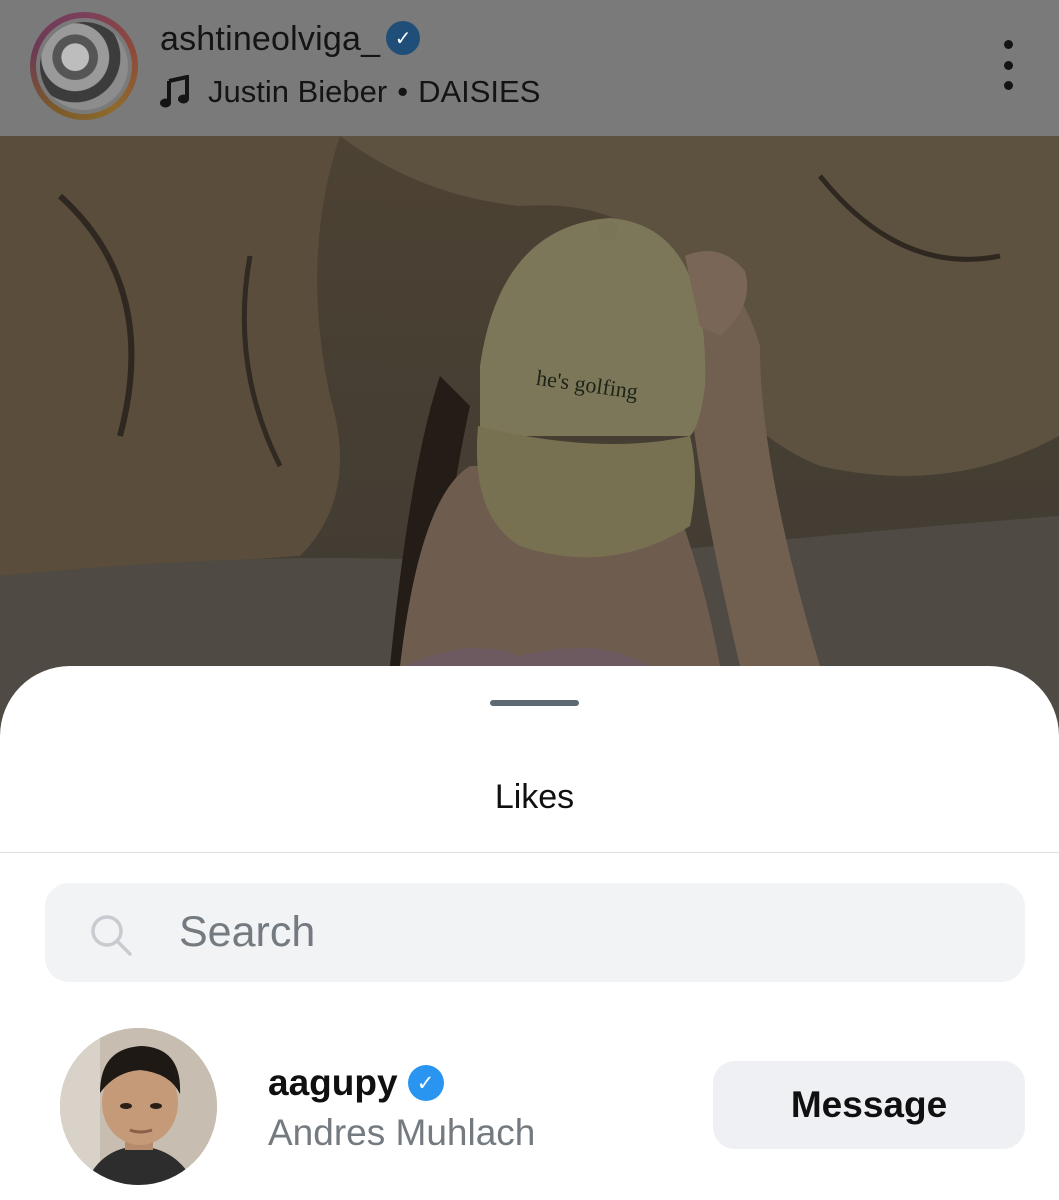 The width and height of the screenshot is (1059, 1200). Describe the element at coordinates (589, 932) in the screenshot. I see `search-input` at that location.